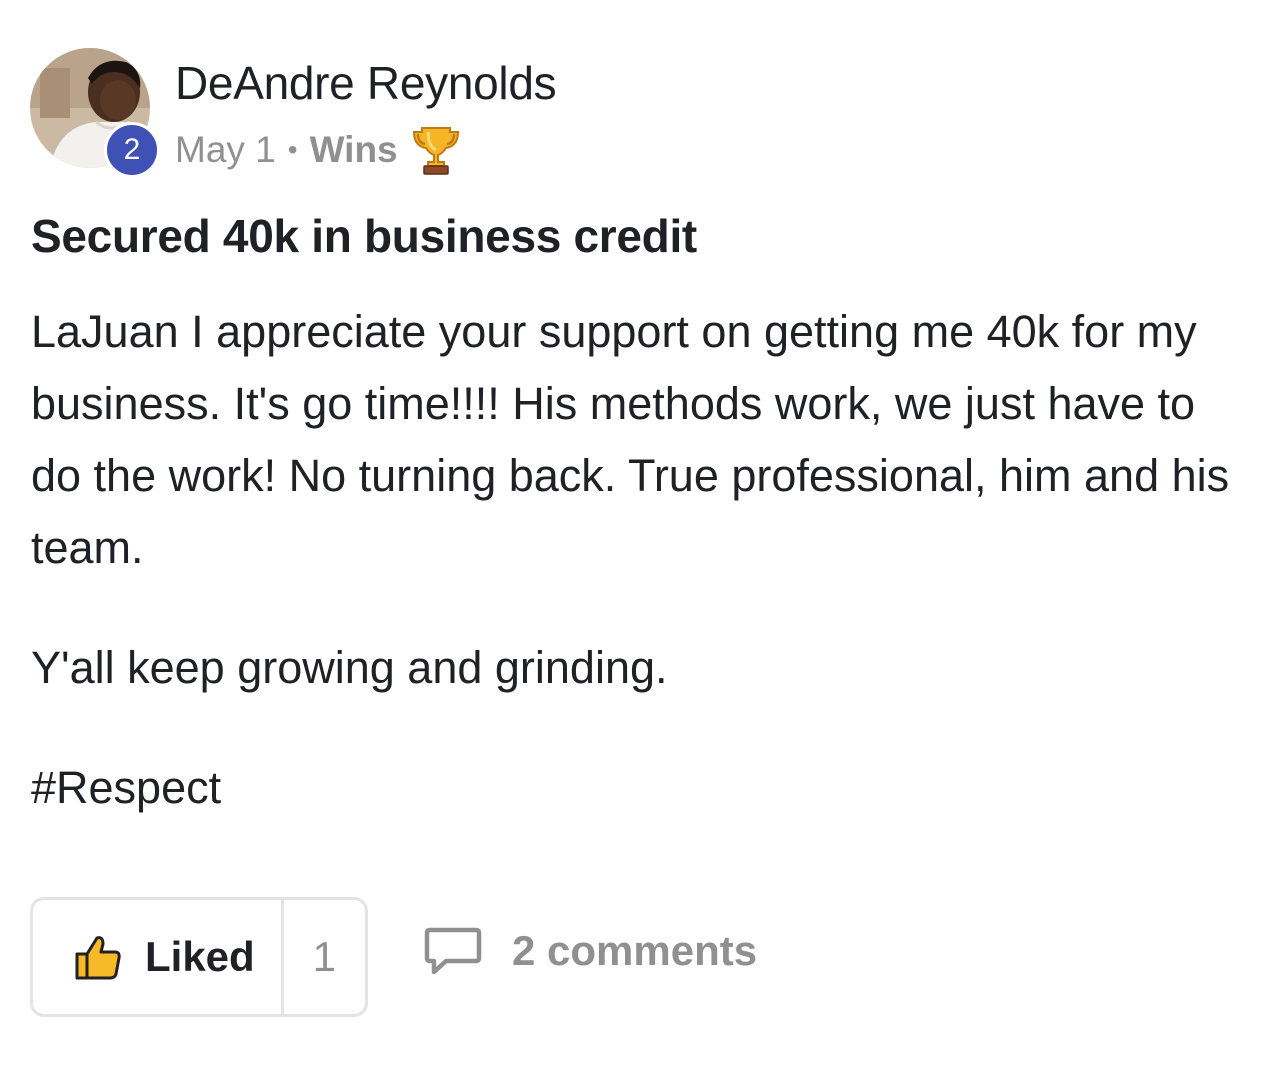  Describe the element at coordinates (132, 150) in the screenshot. I see `level-badge: 2` at that location.